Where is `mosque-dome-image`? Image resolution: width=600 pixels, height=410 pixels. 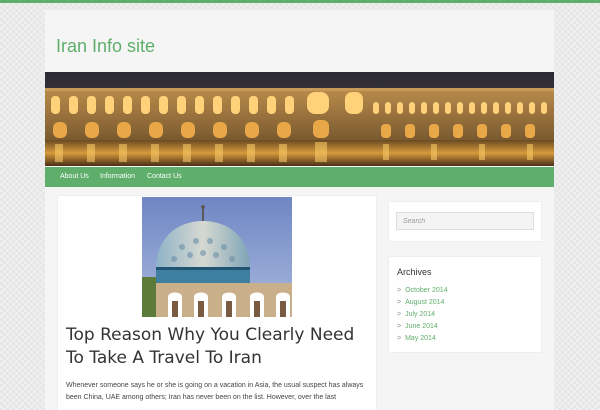
mosque-dome-image is located at coordinates (217, 257).